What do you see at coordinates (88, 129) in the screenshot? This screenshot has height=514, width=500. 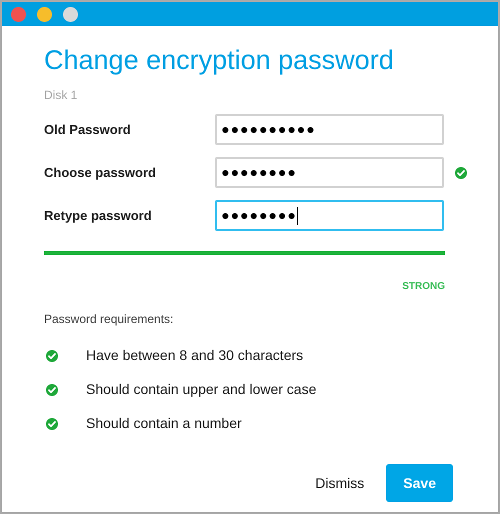 I see `field-label: Old Password` at bounding box center [88, 129].